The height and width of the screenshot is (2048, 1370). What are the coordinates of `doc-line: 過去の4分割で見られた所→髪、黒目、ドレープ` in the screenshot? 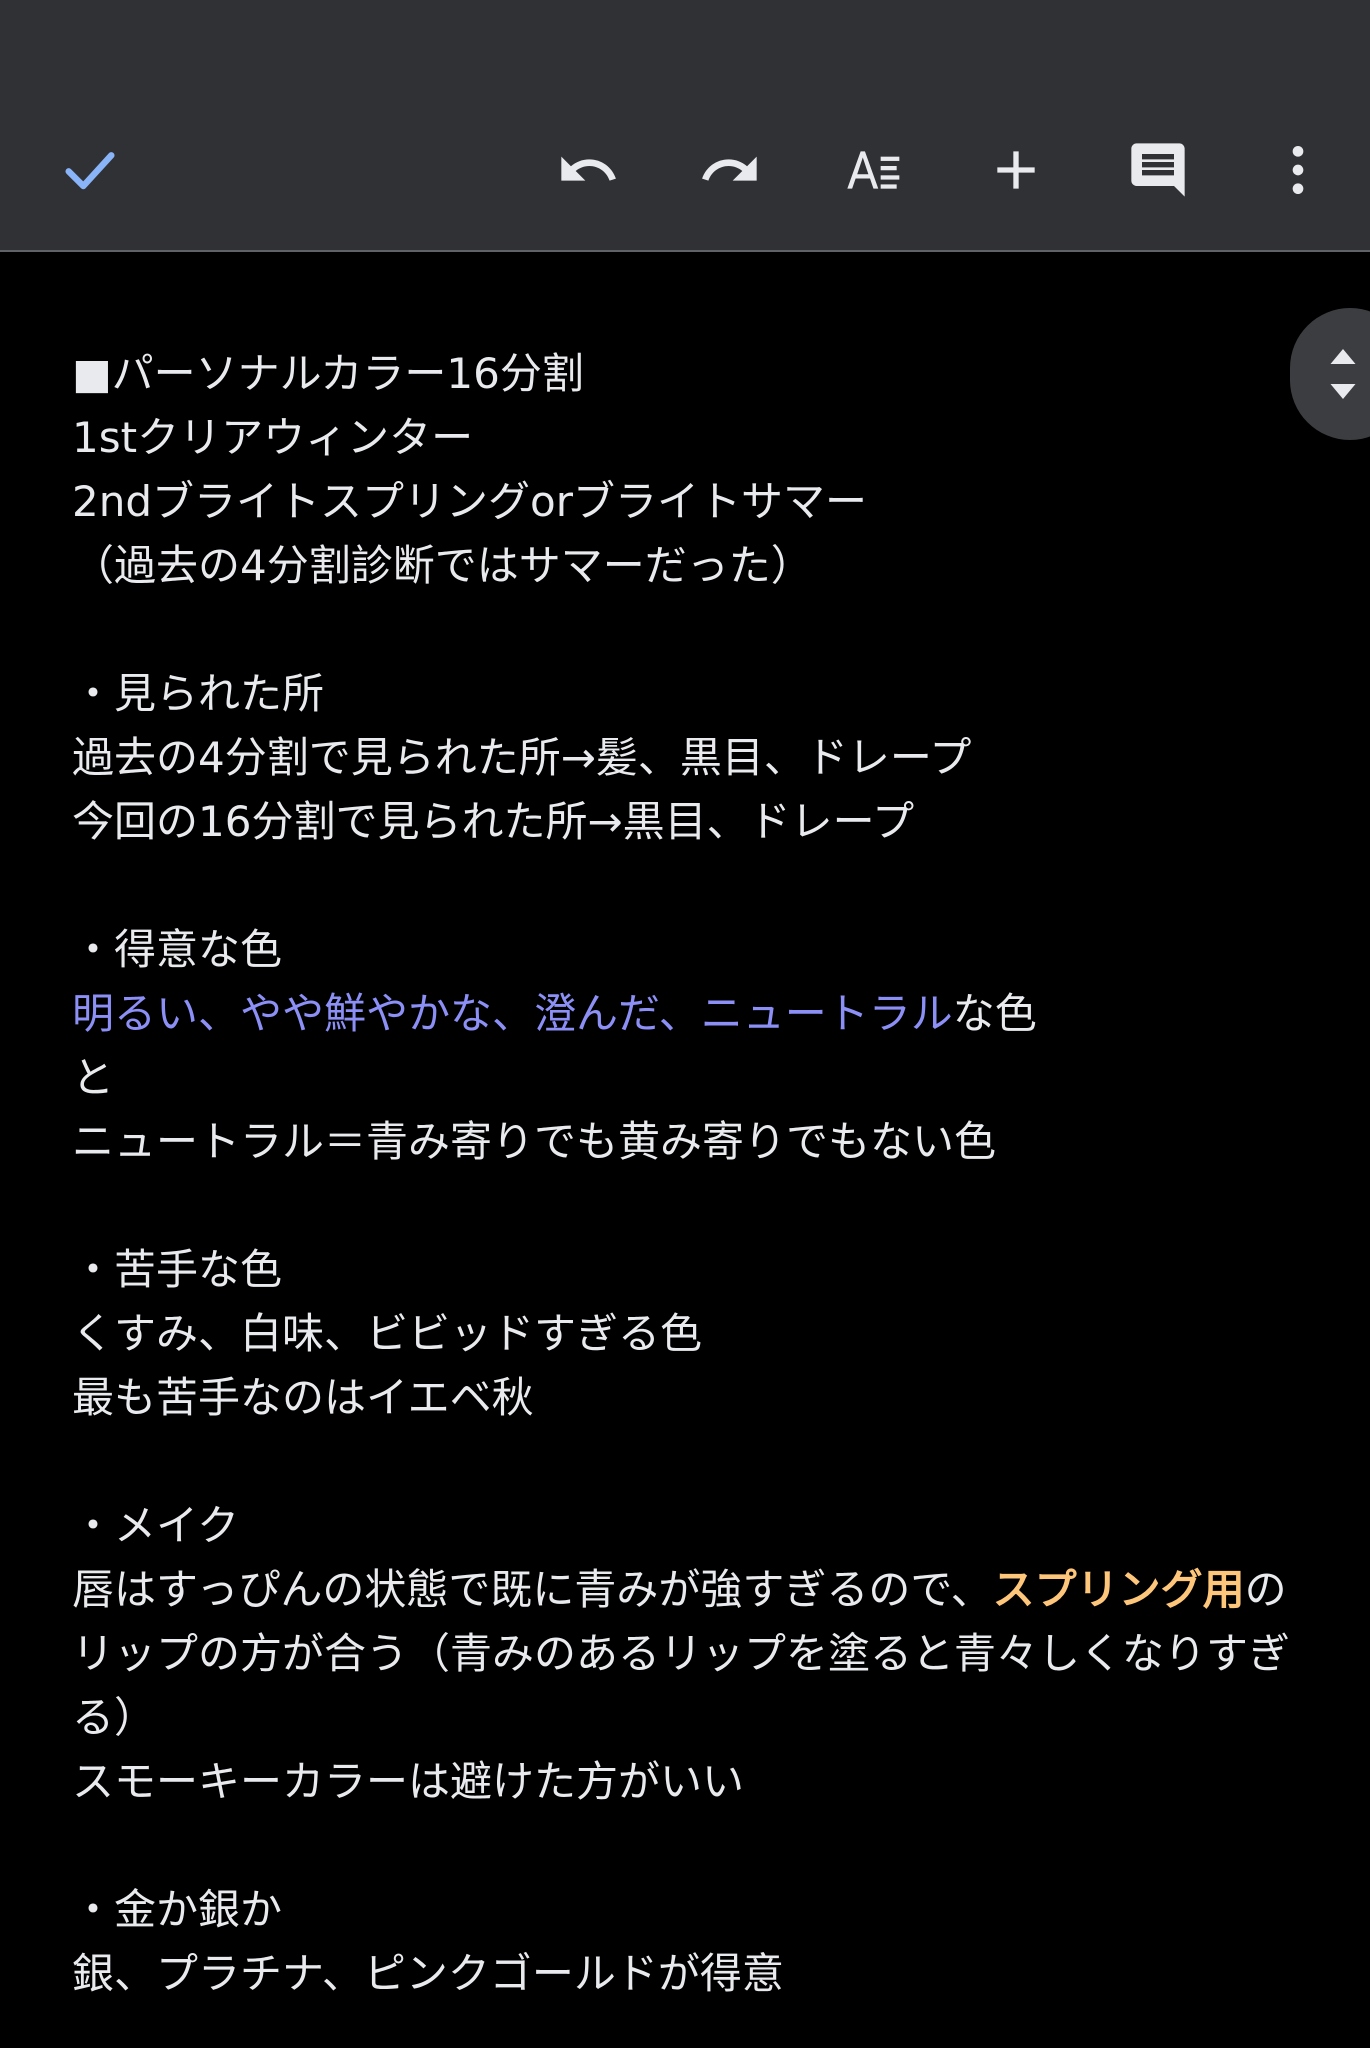 It's located at (522, 757).